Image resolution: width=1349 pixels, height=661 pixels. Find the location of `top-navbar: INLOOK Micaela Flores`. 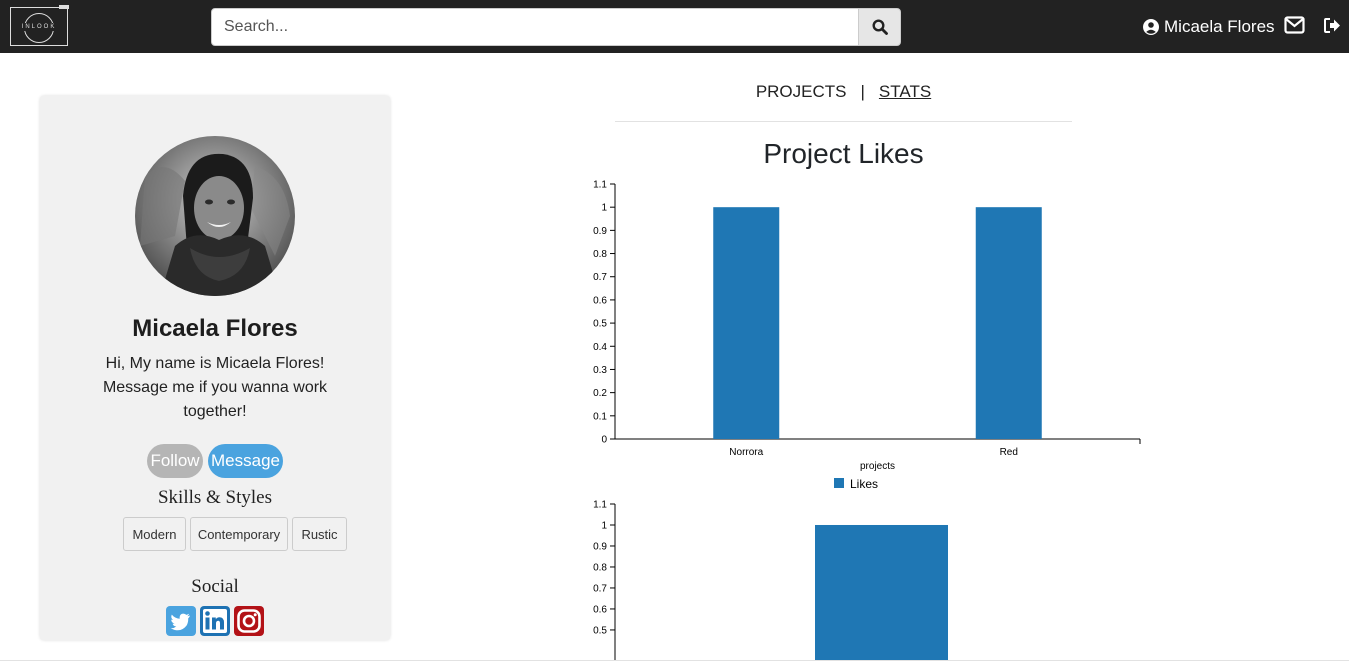

top-navbar: INLOOK Micaela Flores is located at coordinates (674, 26).